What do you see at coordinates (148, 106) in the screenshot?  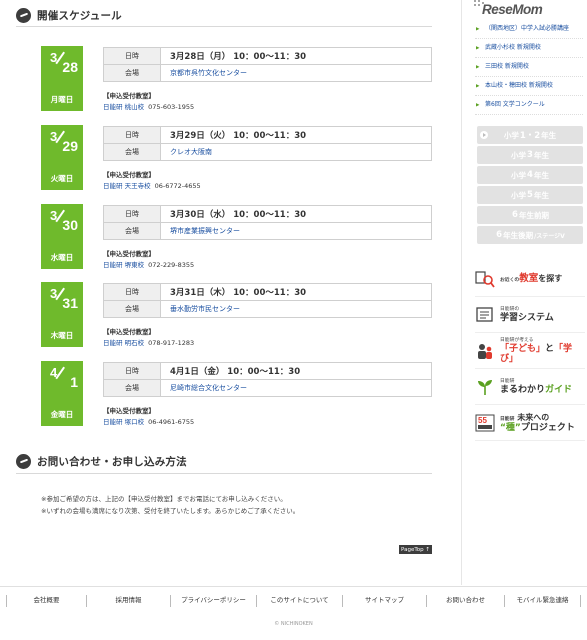 I see `registration-contact: 日能研 桃山校 075-603-1955` at bounding box center [148, 106].